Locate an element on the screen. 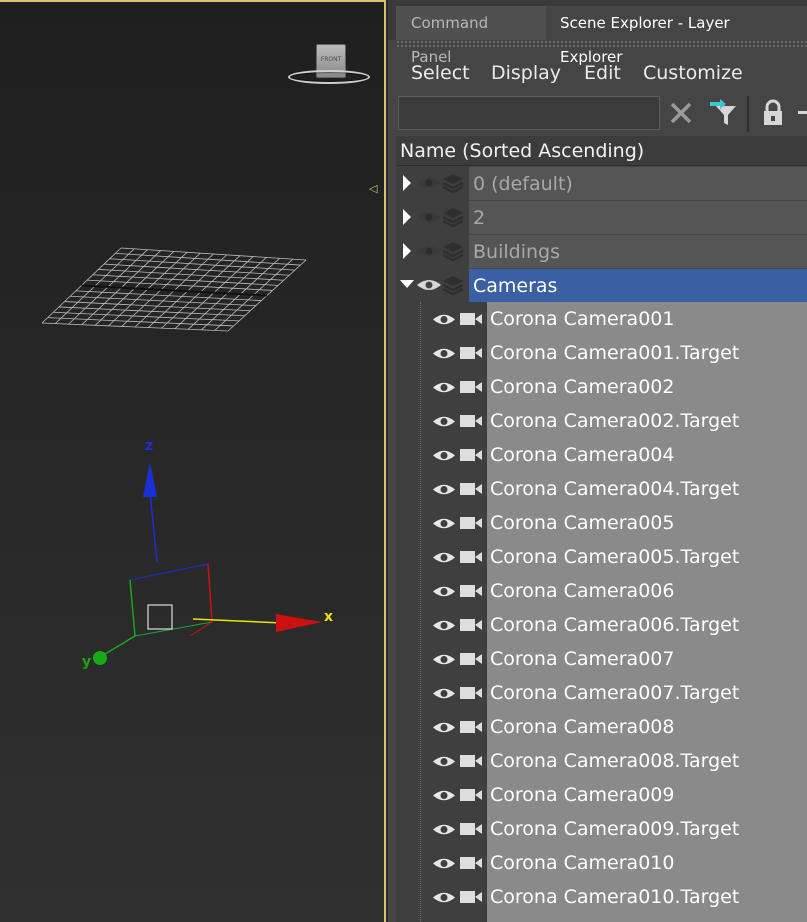  y-axis-label: y is located at coordinates (87, 662).